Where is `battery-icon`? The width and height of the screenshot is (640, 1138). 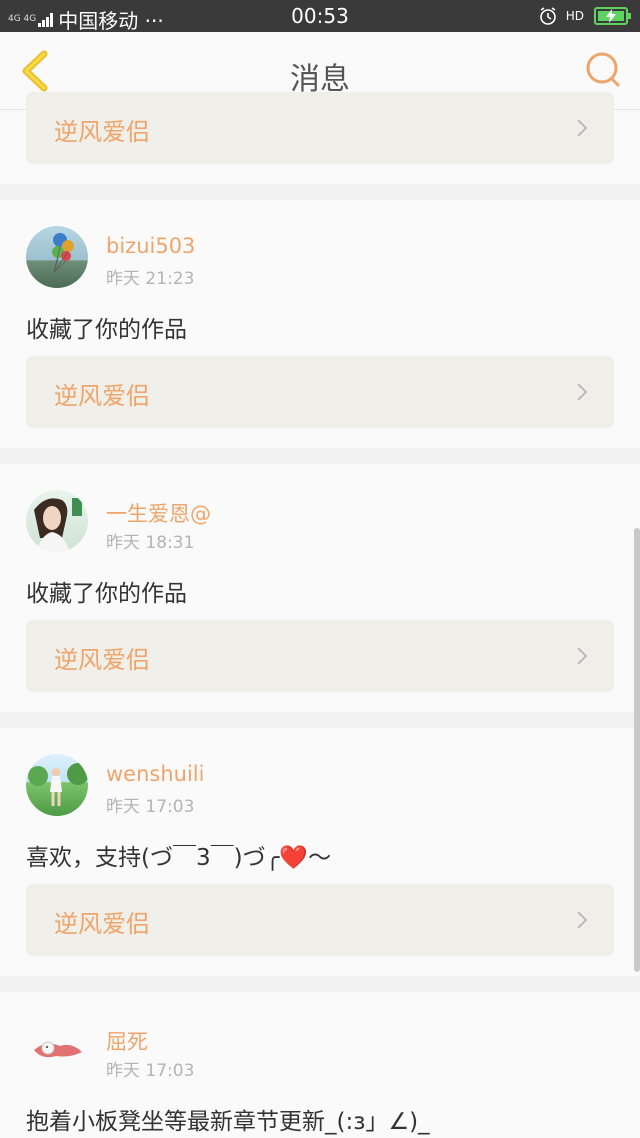
battery-icon is located at coordinates (612, 16).